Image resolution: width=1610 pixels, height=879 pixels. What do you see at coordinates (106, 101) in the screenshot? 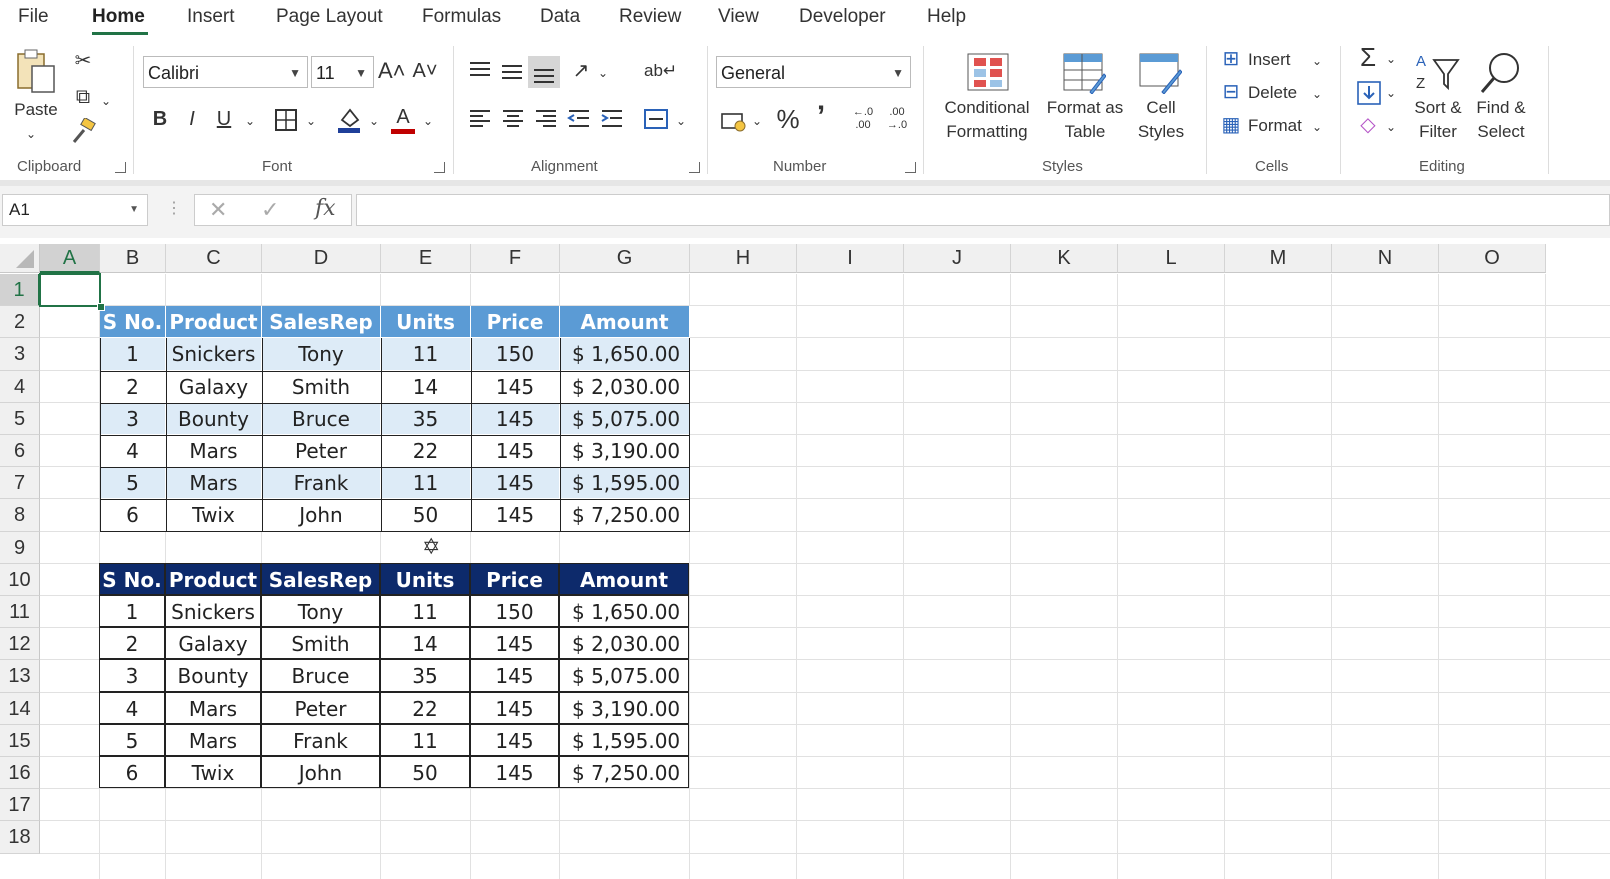
I see `copy-dropdown-icon: ⌄` at bounding box center [106, 101].